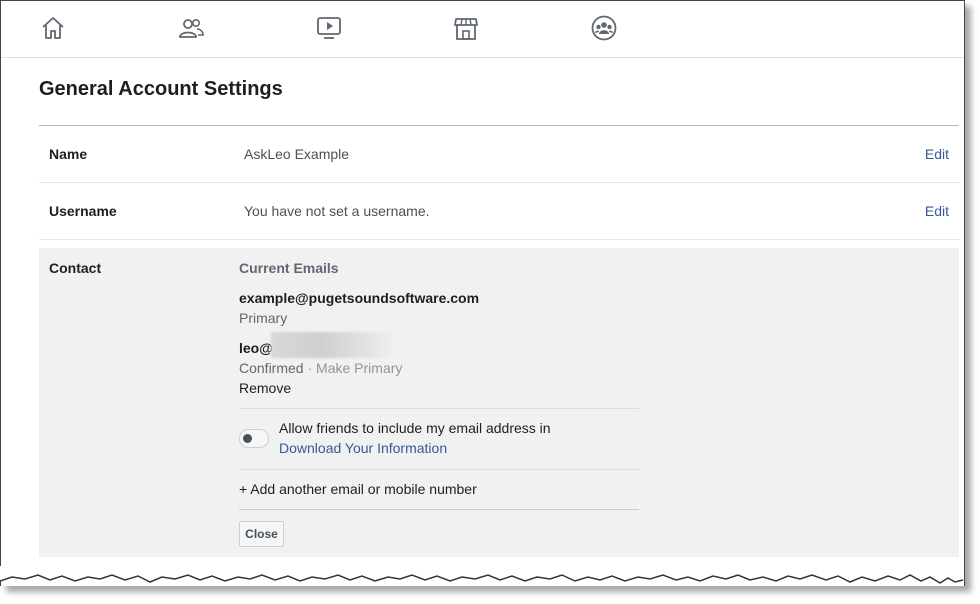 This screenshot has height=604, width=980. Describe the element at coordinates (482, 29) in the screenshot. I see `top-navigation-bar` at that location.